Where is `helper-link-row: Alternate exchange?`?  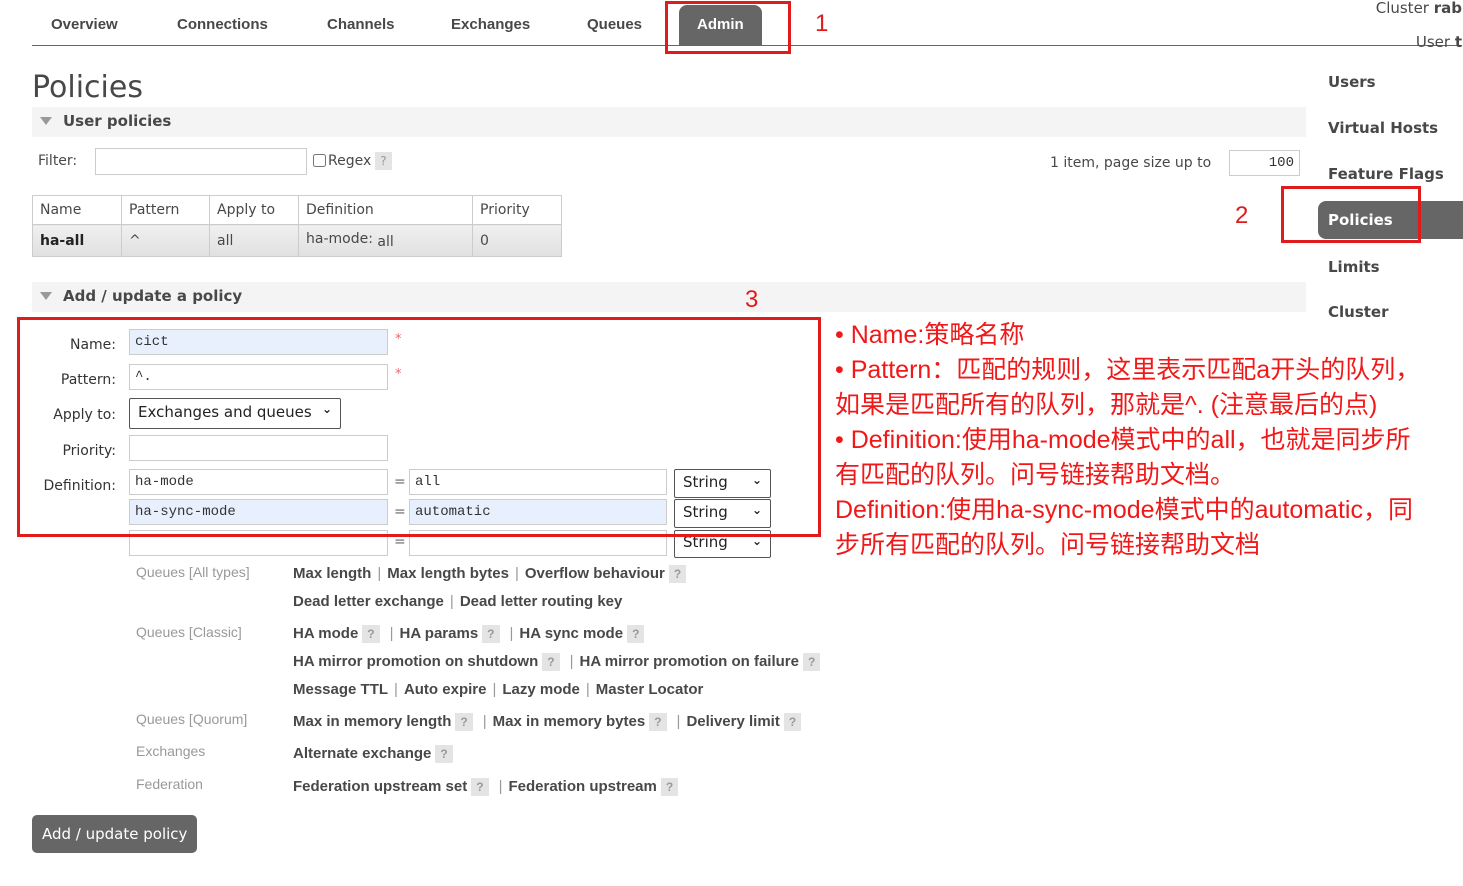
helper-link-row: Alternate exchange? is located at coordinates (375, 754).